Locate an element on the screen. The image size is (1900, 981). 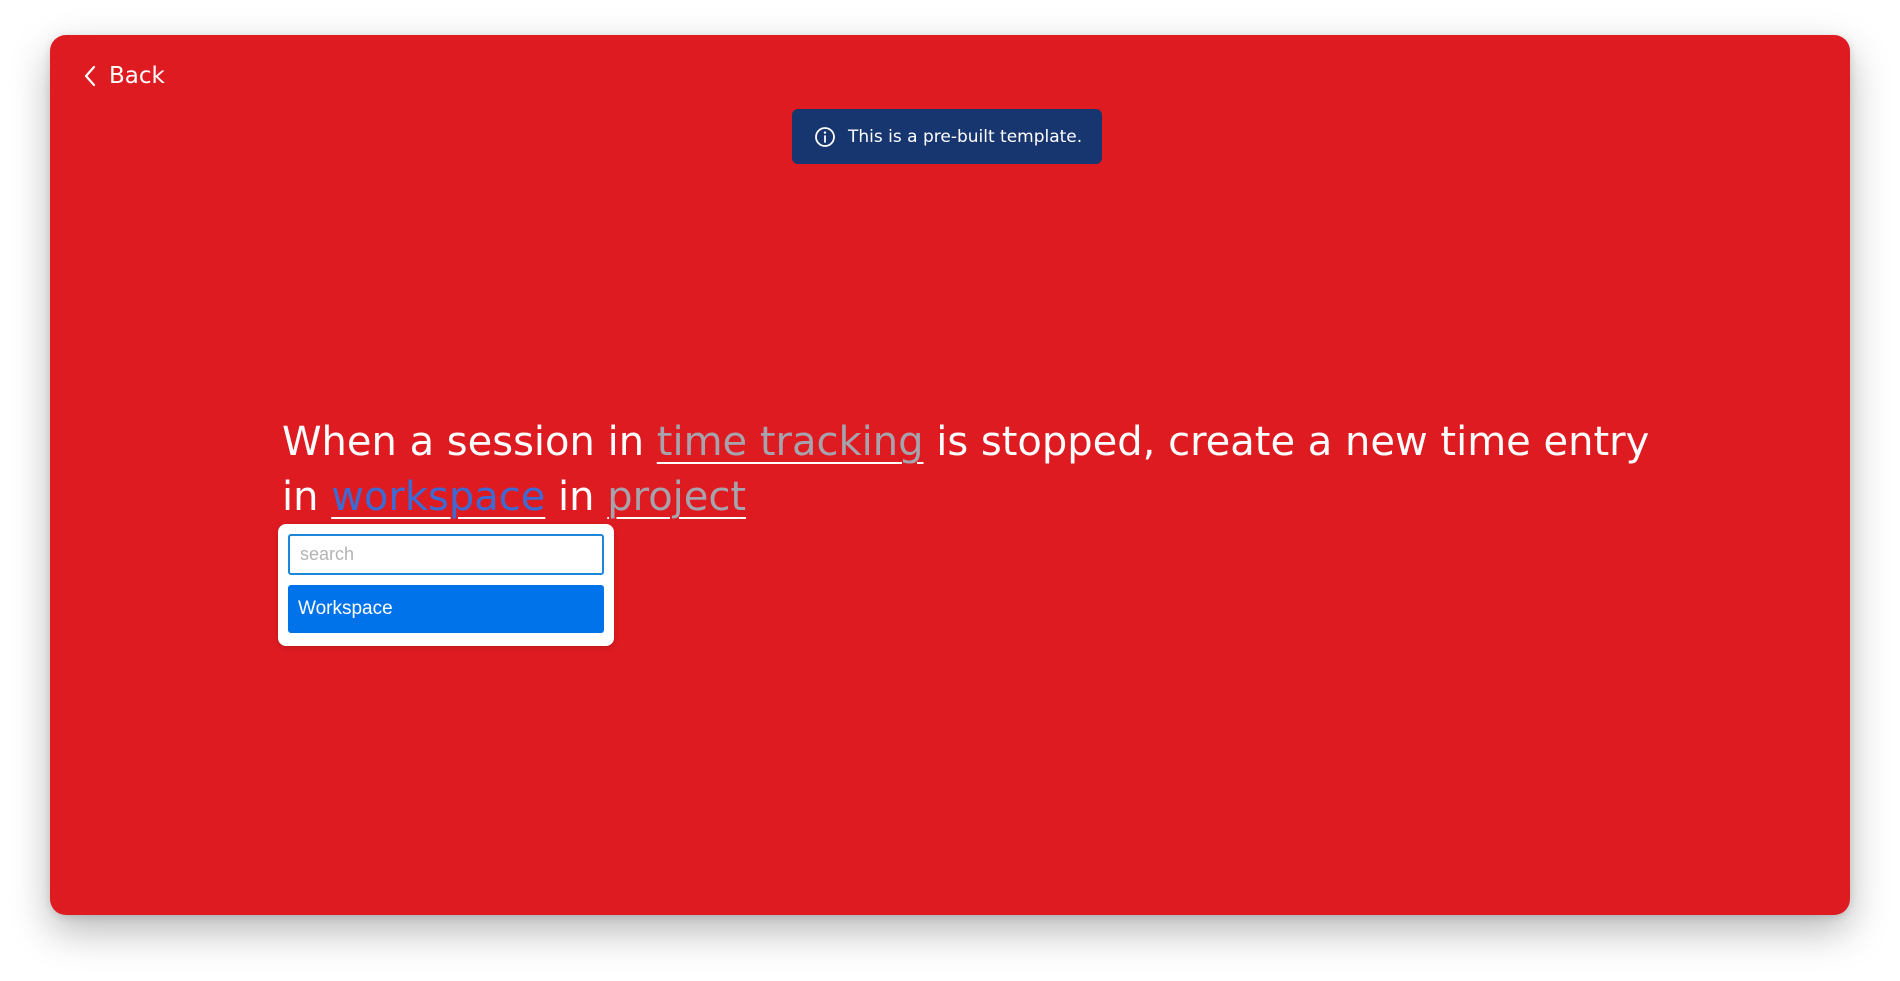
prebuilt-template-banner: This is a pre-built template. is located at coordinates (947, 136).